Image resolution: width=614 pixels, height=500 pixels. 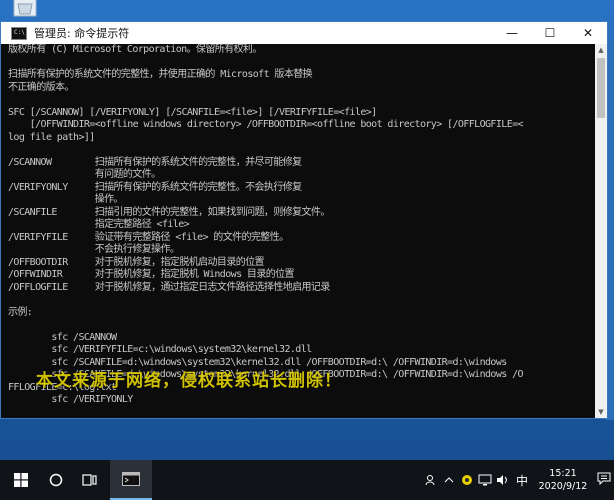 I want to click on console-line: log file path>]], so click(x=51, y=137).